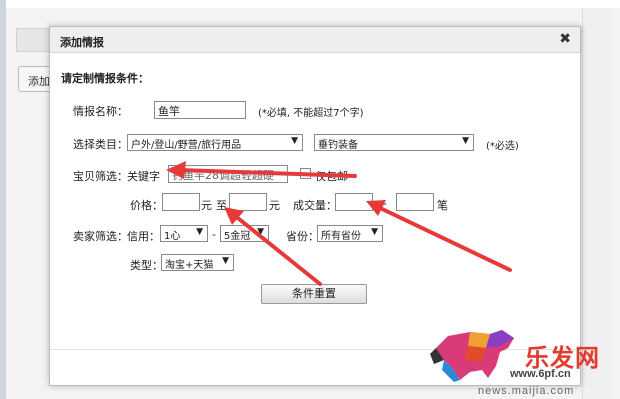  What do you see at coordinates (100, 176) in the screenshot?
I see `filter-label: 宝贝筛选：` at bounding box center [100, 176].